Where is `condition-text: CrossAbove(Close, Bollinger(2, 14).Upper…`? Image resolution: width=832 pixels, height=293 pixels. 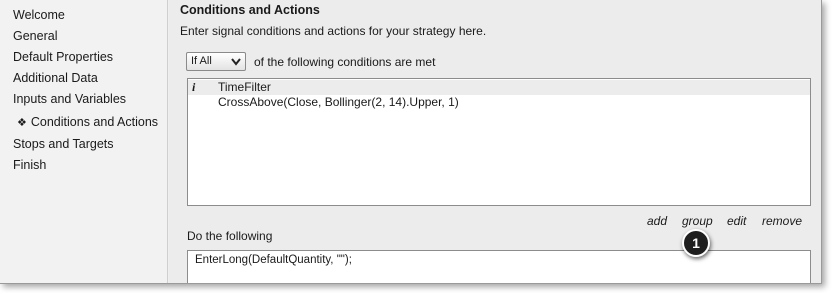
condition-text: CrossAbove(Close, Bollinger(2, 14).Upper… is located at coordinates (338, 102).